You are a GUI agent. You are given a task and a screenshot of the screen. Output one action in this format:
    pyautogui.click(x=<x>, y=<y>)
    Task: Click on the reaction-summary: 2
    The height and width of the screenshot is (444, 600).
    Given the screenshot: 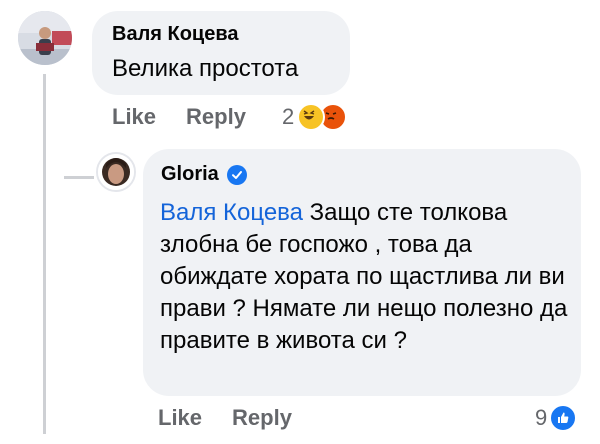 What is the action you would take?
    pyautogui.click(x=315, y=117)
    